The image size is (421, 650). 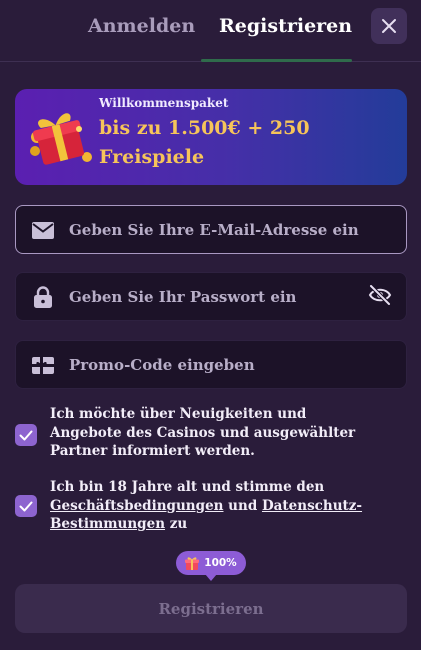 What do you see at coordinates (219, 364) in the screenshot?
I see `promo-code-input` at bounding box center [219, 364].